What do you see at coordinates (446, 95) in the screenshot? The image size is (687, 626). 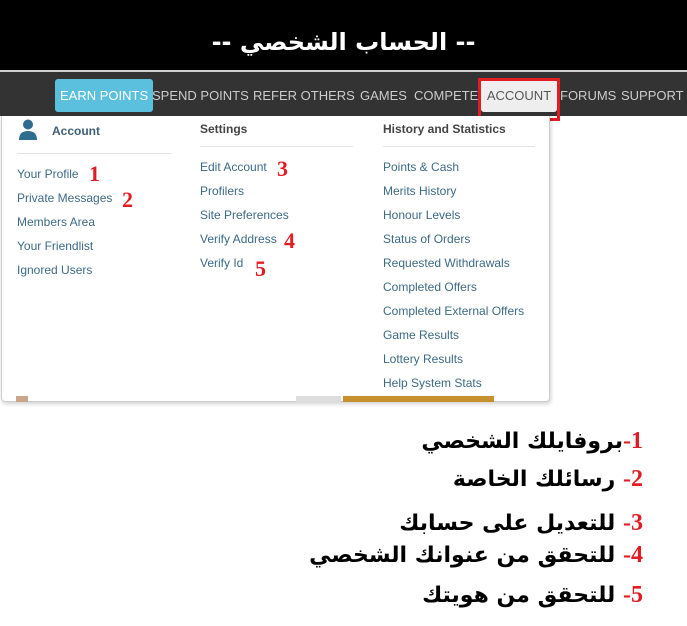 I see `nav-compete: COMPETE` at bounding box center [446, 95].